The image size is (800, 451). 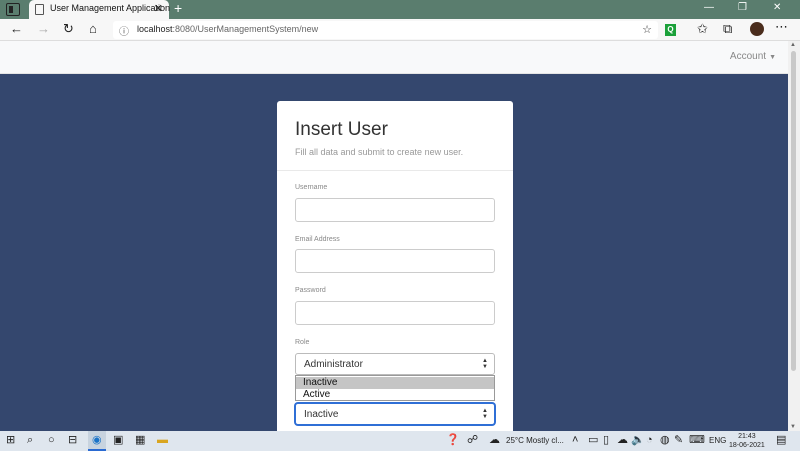 I want to click on role-label: Role, so click(x=302, y=342).